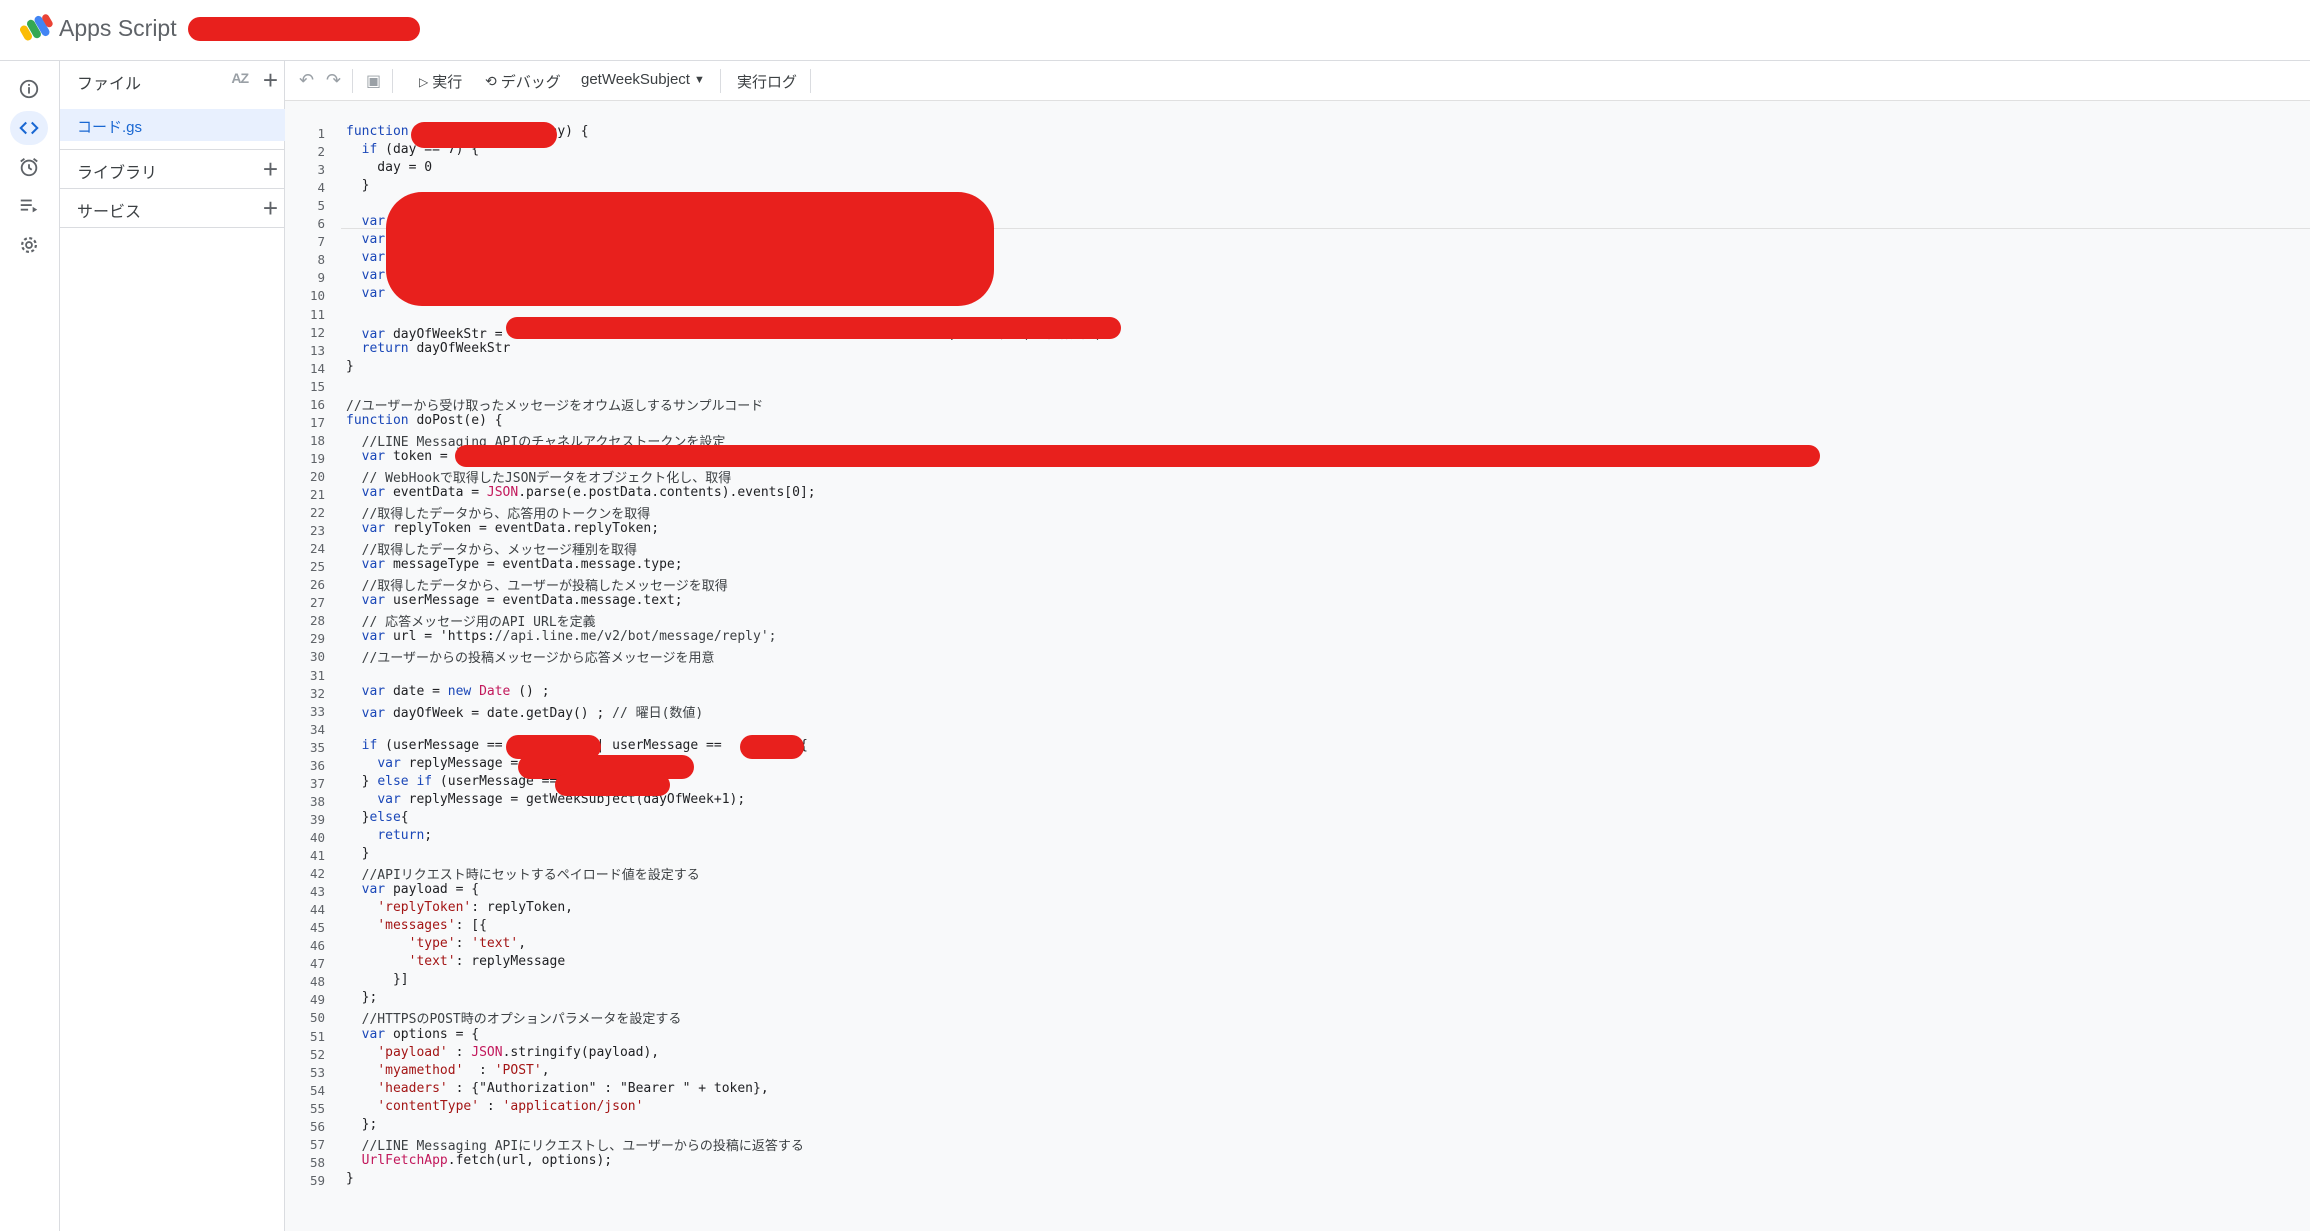  What do you see at coordinates (456, 961) in the screenshot?
I see `code-line: 'text': replyMessage` at bounding box center [456, 961].